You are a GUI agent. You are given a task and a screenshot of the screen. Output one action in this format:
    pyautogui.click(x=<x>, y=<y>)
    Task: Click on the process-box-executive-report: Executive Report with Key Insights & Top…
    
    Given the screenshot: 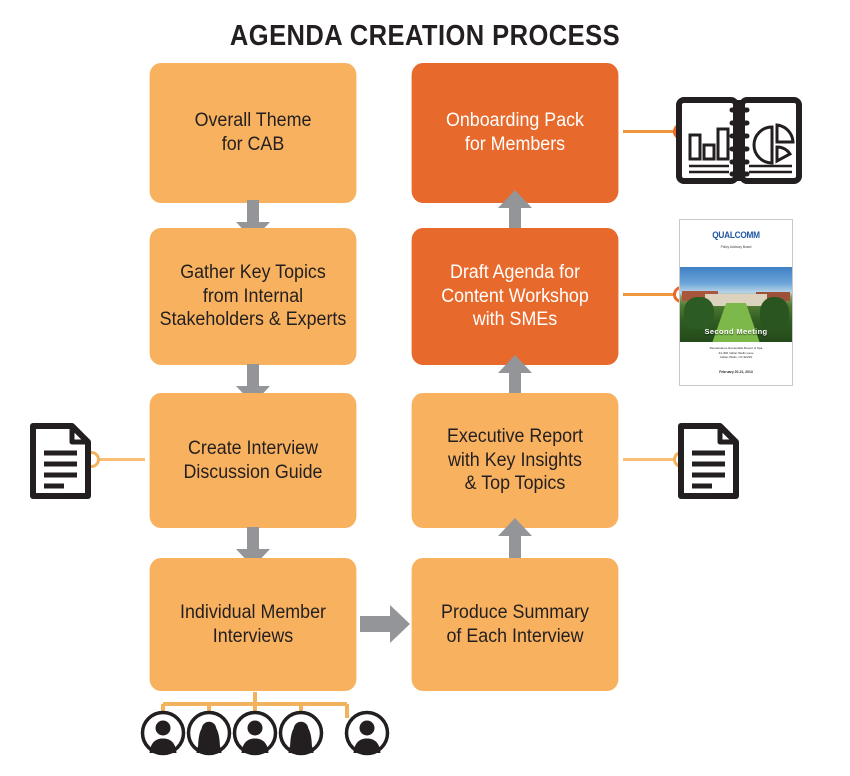 What is the action you would take?
    pyautogui.click(x=515, y=460)
    